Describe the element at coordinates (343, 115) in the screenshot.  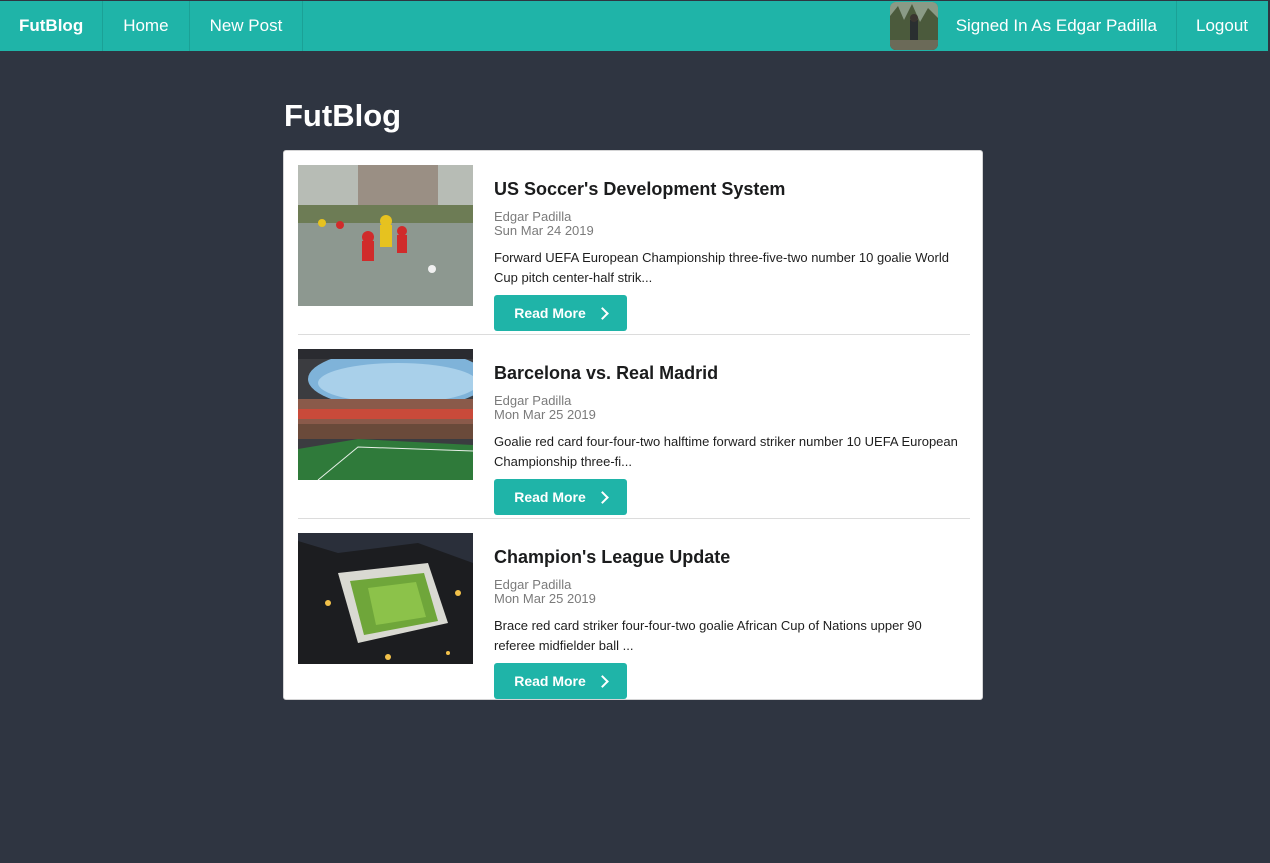
I see `page-title: FutBlog` at that location.